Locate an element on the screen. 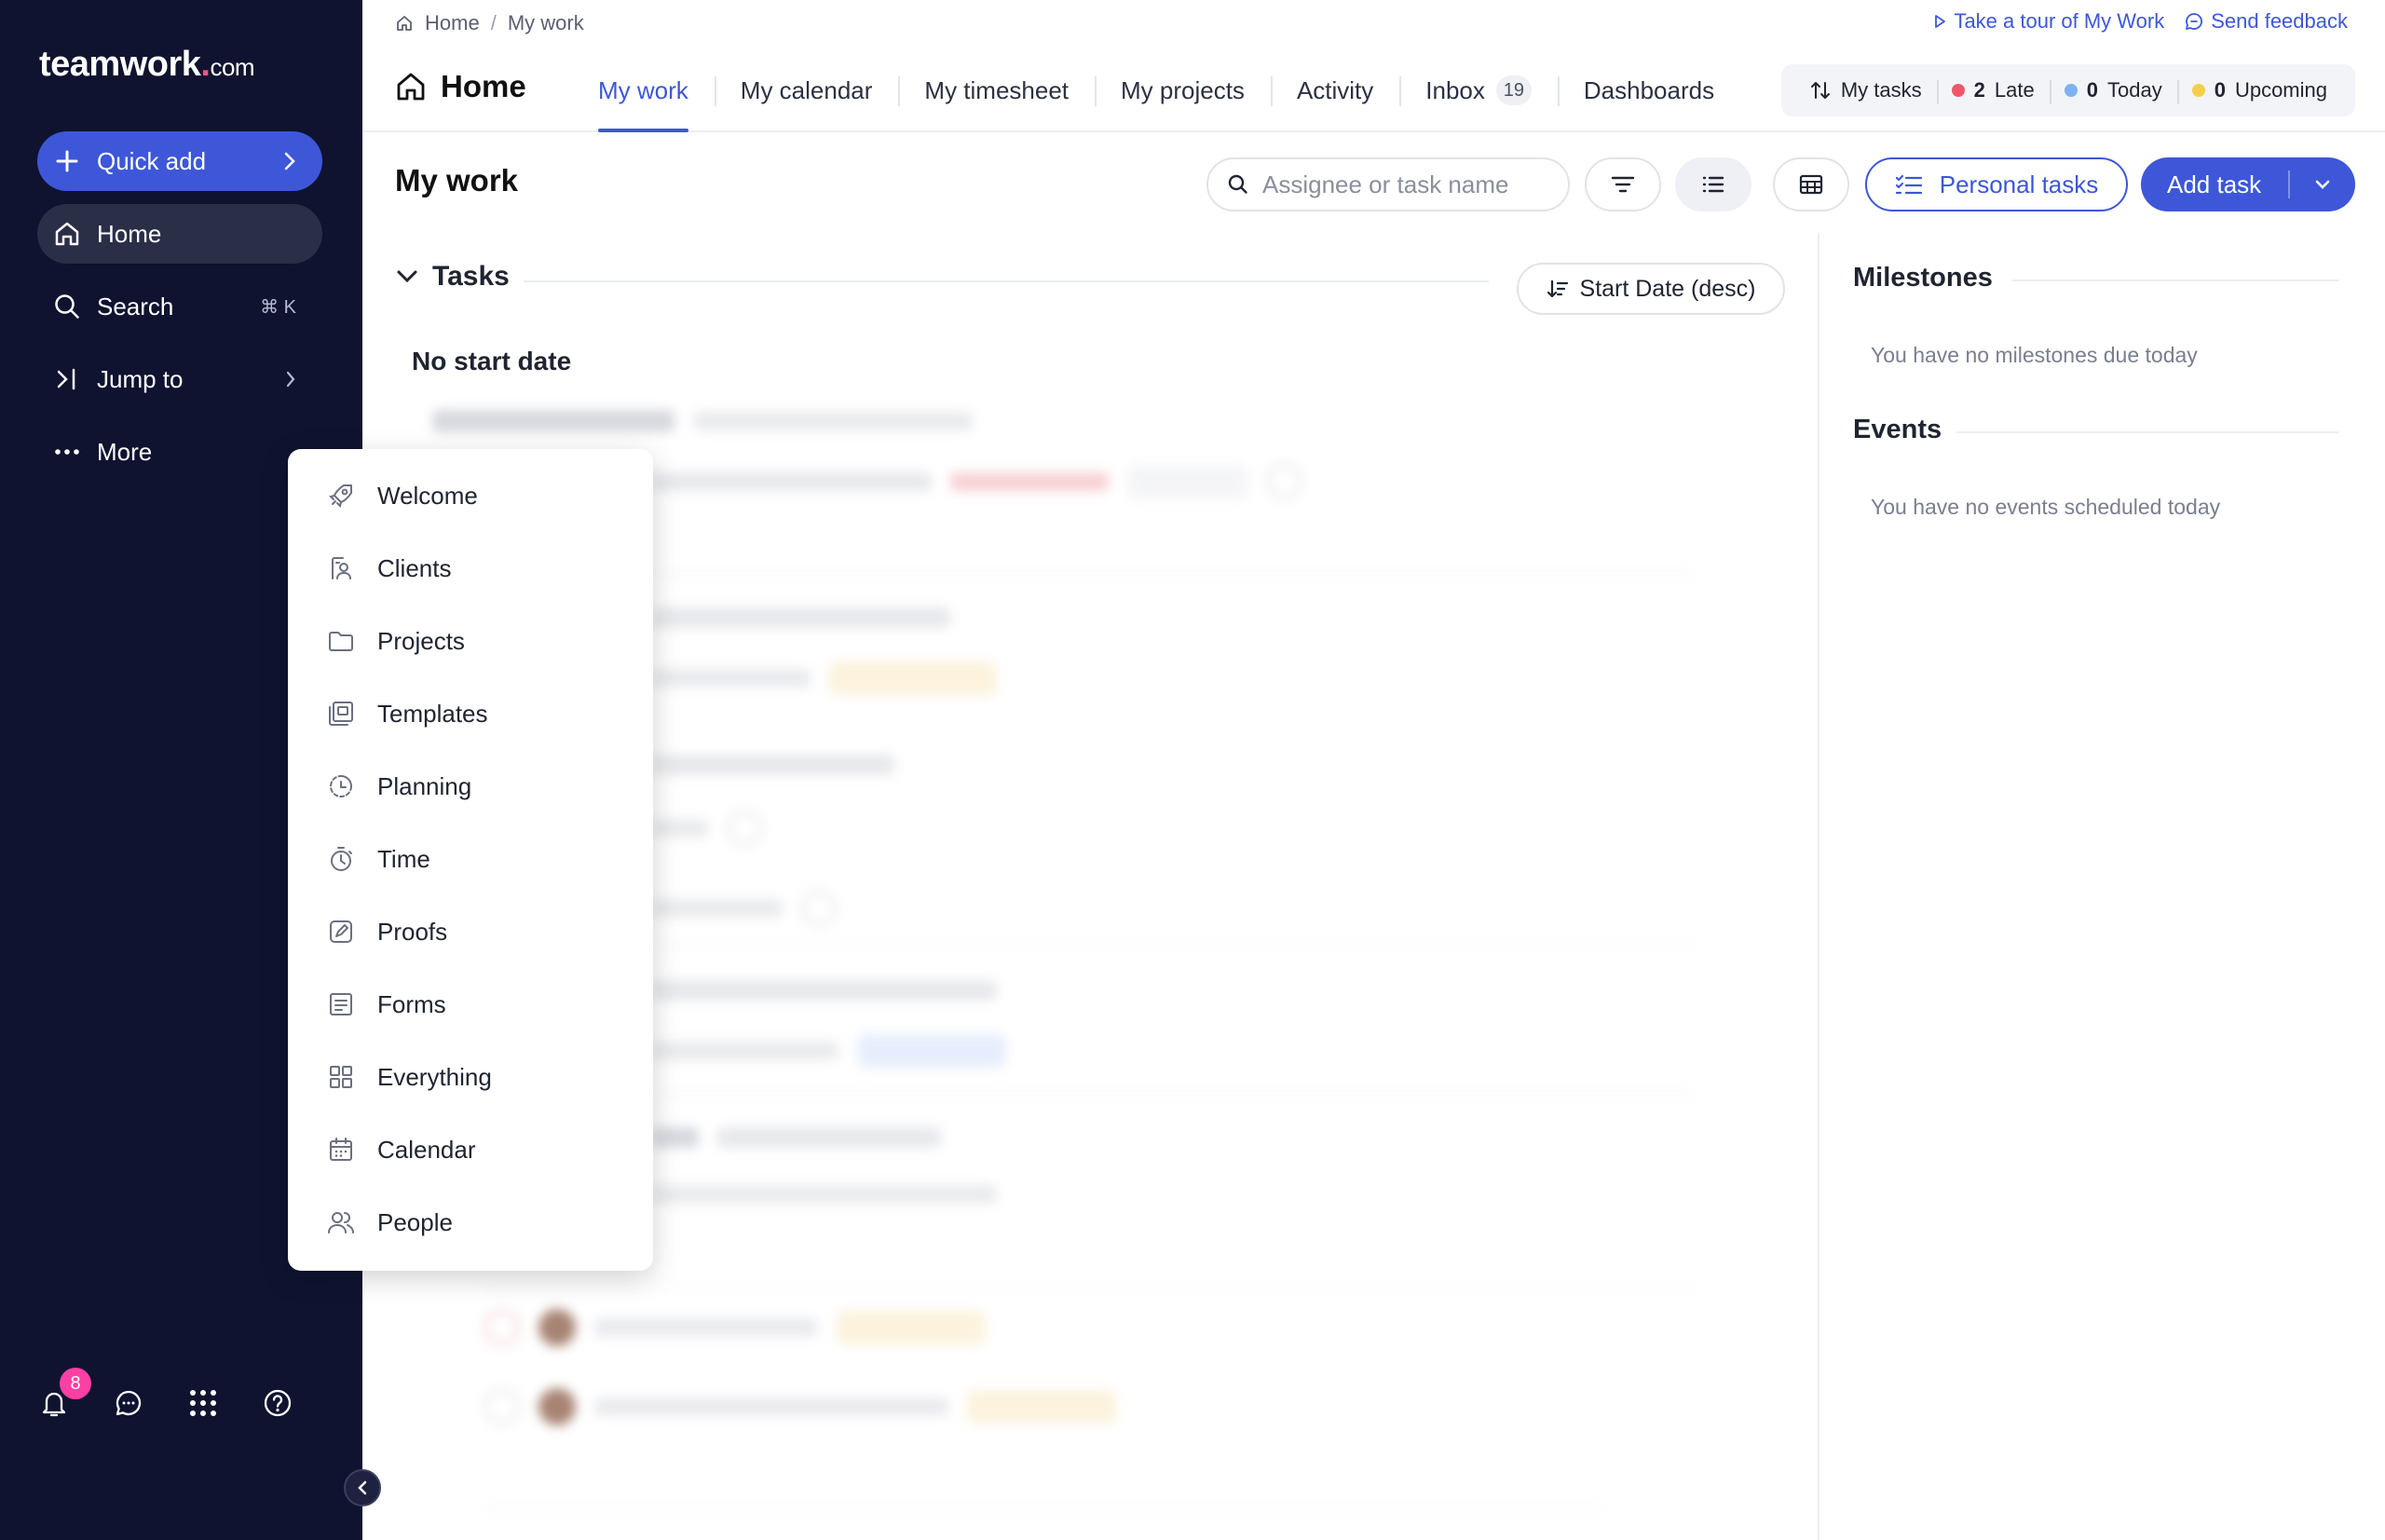 The height and width of the screenshot is (1540, 2385). sidebar-item-jump-to: Jump to is located at coordinates (179, 379).